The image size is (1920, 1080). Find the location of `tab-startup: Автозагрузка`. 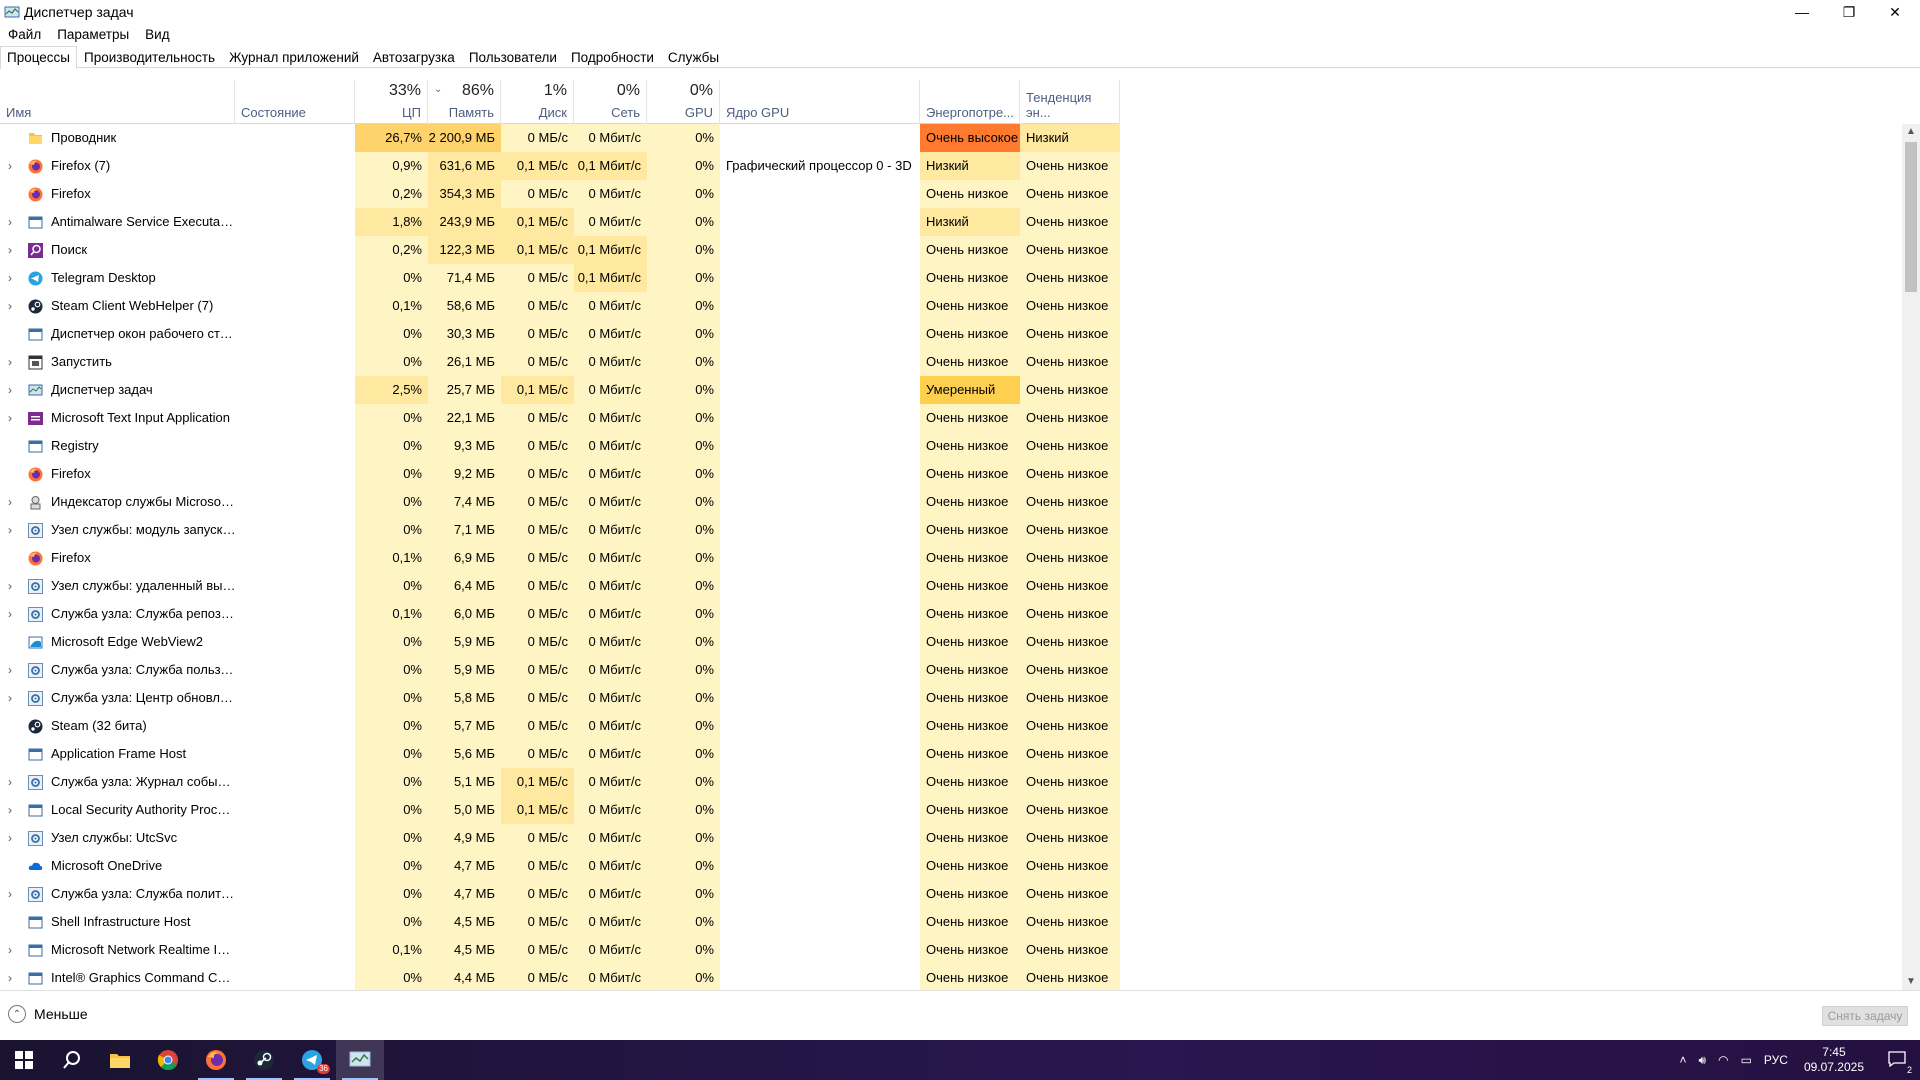

tab-startup: Автозагрузка is located at coordinates (414, 57).